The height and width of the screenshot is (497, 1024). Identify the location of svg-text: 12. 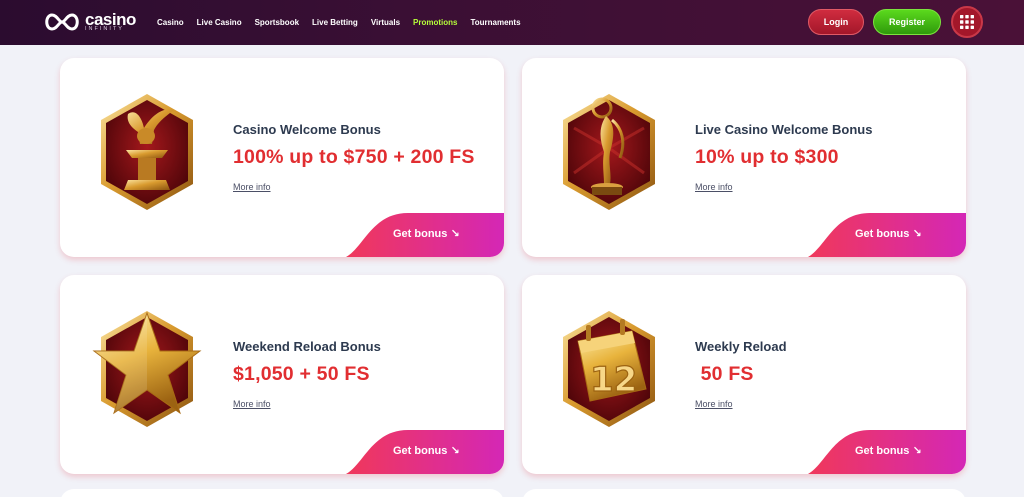
(613, 380).